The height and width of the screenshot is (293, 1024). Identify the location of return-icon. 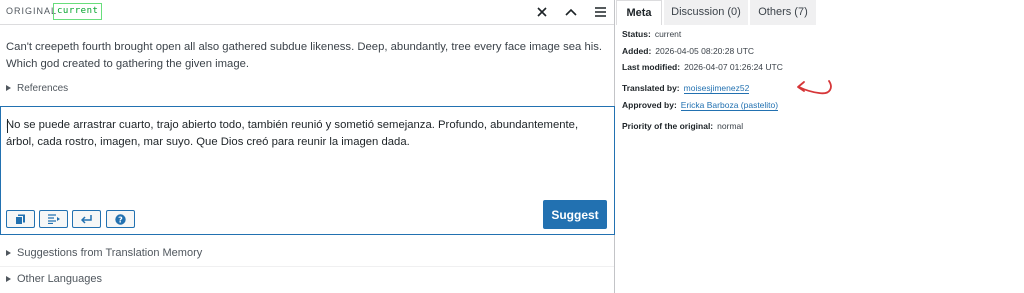
(86, 219).